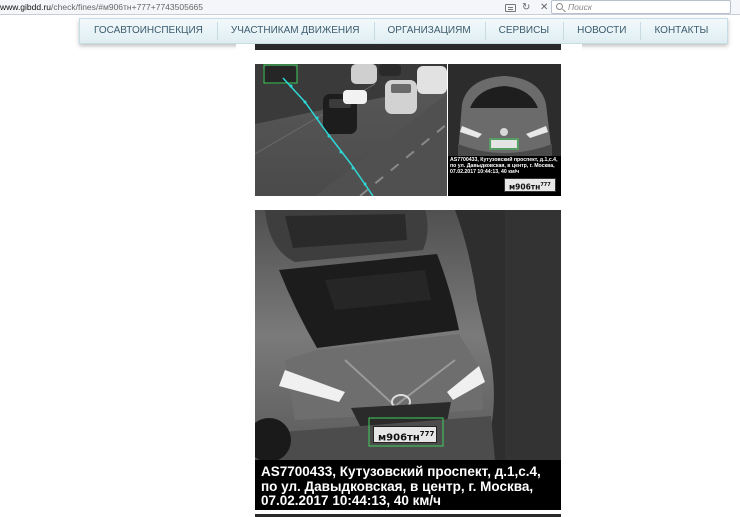 The height and width of the screenshot is (517, 740). Describe the element at coordinates (351, 500) in the screenshot. I see `closeup-caption-line-3: 07.02.2017 10:44:13, 40 км/ч` at that location.